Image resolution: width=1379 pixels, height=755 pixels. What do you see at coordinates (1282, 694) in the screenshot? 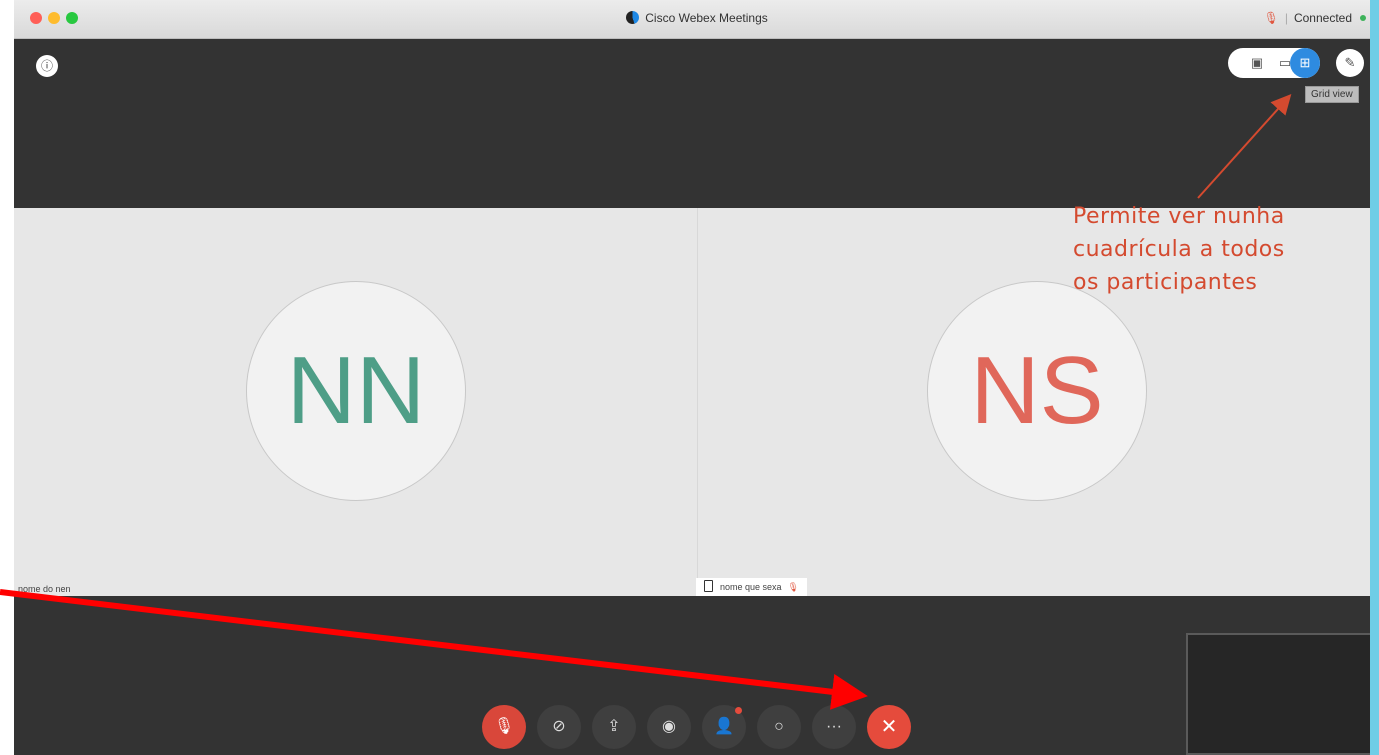
I see `self-view-video` at bounding box center [1282, 694].